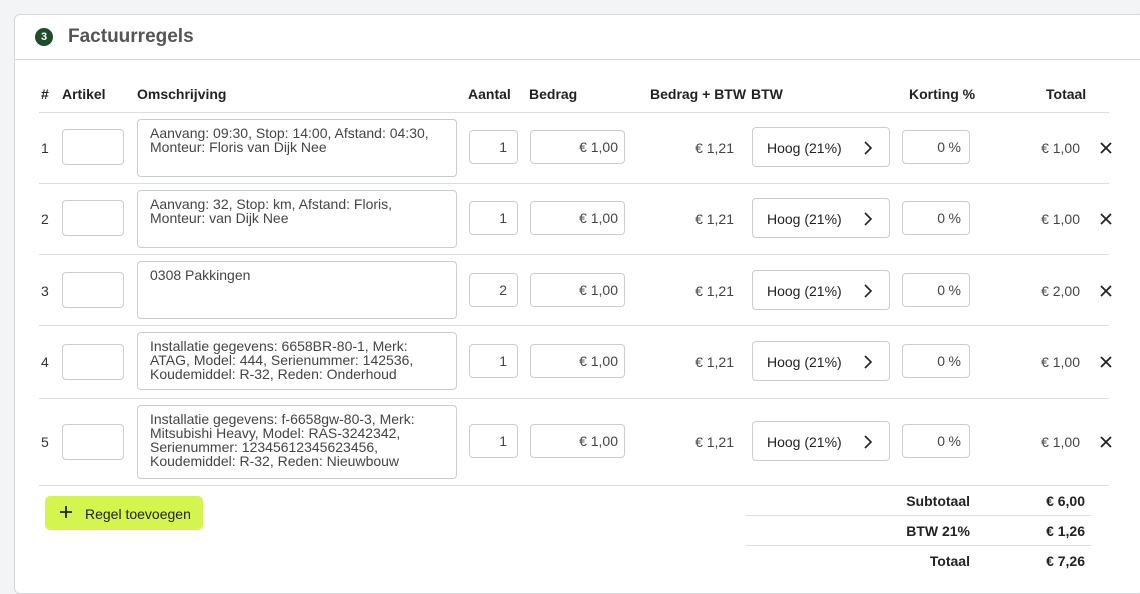  I want to click on grand-total-value: € 7,26, so click(1065, 561).